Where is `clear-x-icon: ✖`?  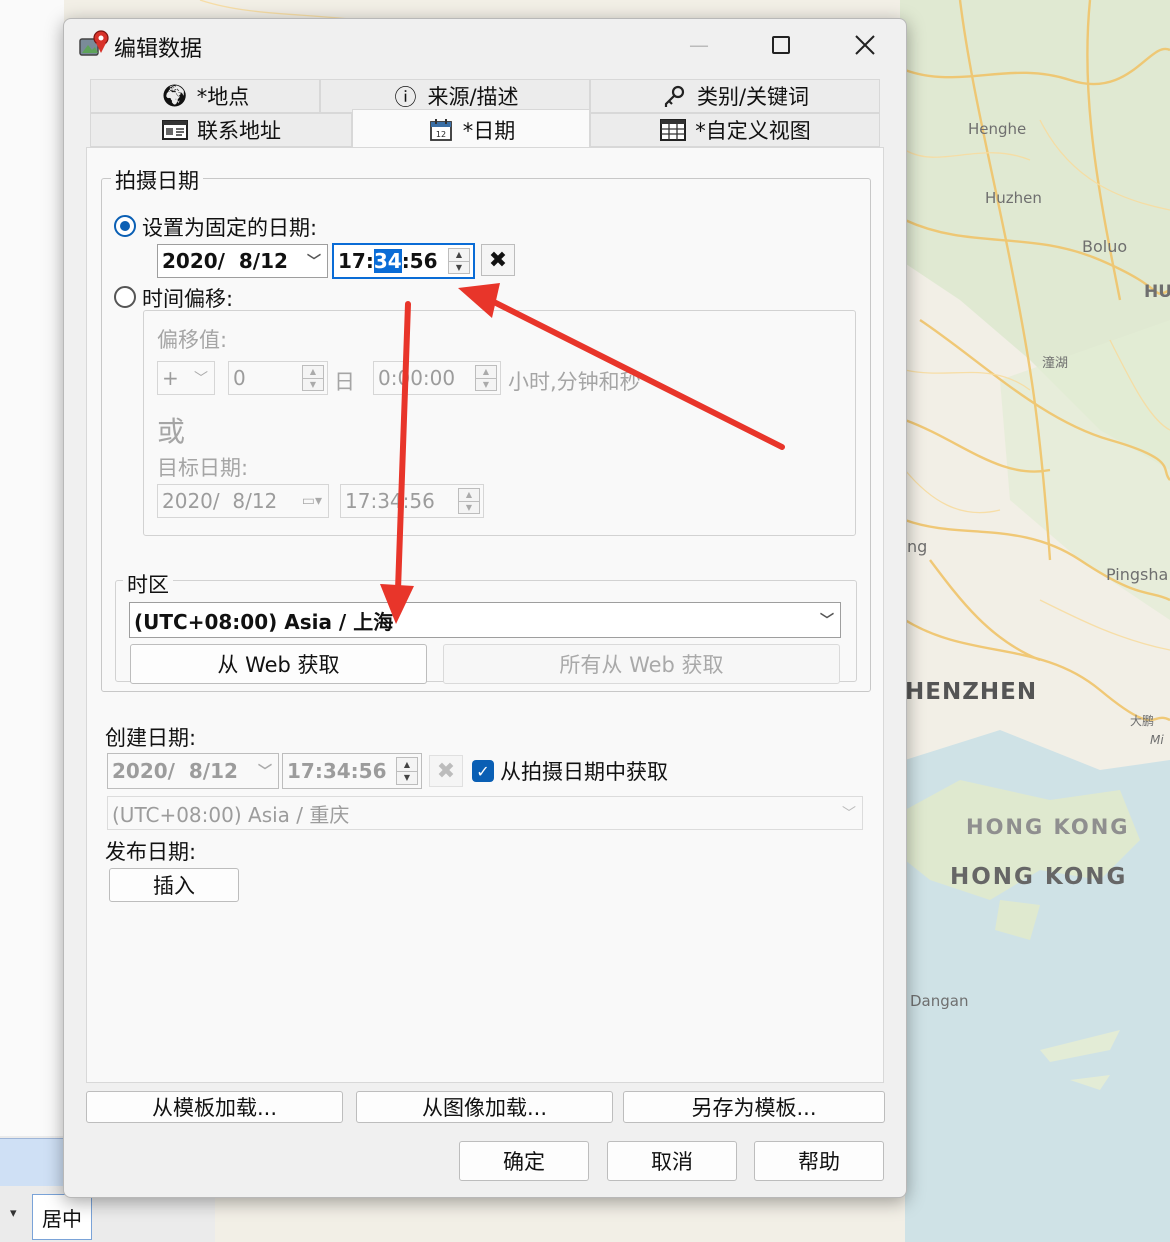 clear-x-icon: ✖ is located at coordinates (446, 771).